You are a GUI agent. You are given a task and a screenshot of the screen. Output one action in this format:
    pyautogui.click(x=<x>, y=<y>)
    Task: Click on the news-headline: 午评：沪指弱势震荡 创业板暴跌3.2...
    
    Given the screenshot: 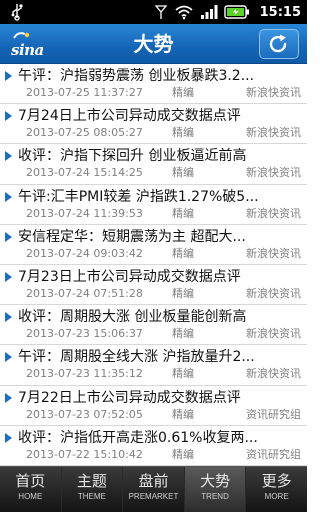 What is the action you would take?
    pyautogui.click(x=136, y=76)
    